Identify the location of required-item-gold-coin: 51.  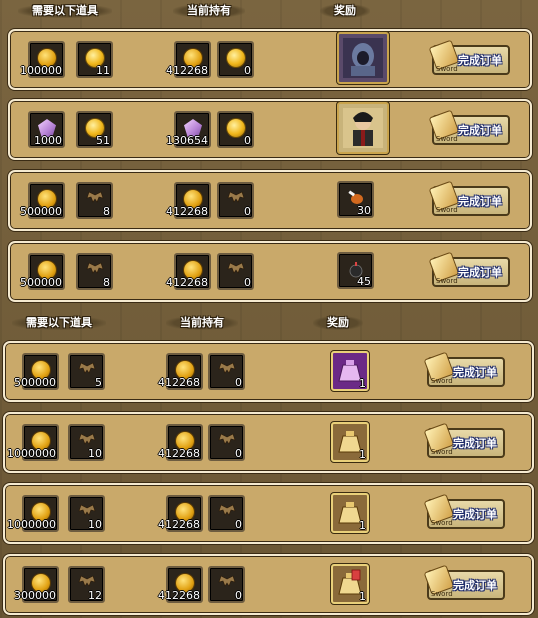
(94, 129).